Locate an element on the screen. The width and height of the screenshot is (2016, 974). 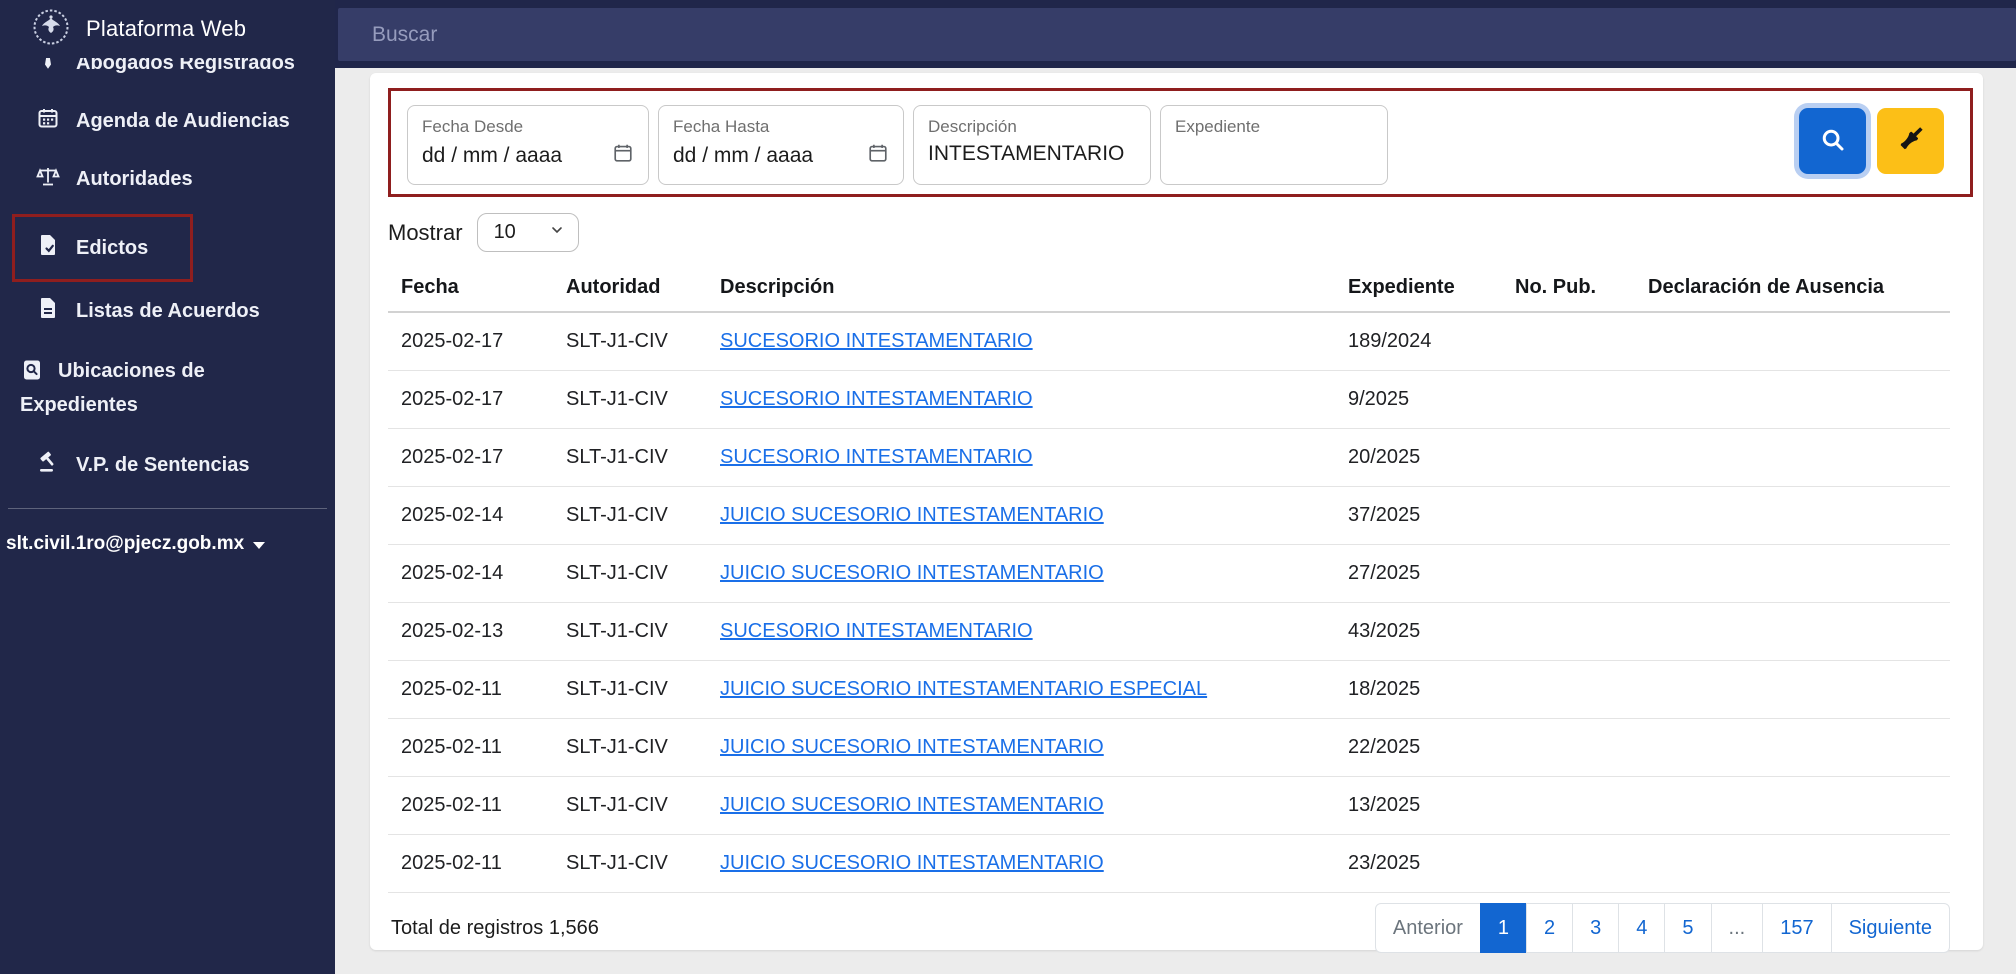
search-doc-icon is located at coordinates (39, 371).